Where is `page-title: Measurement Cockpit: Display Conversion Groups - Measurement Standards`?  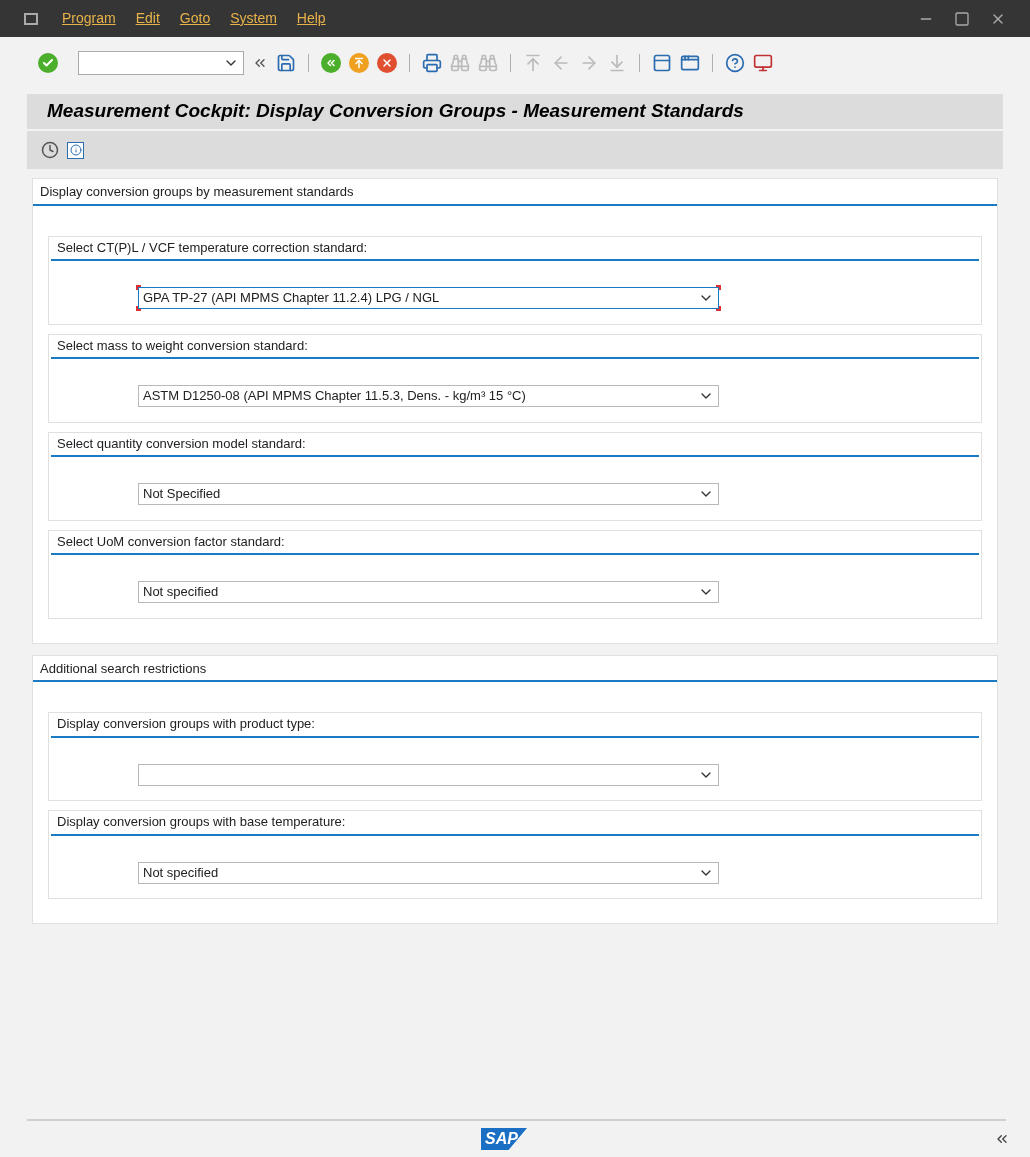
page-title: Measurement Cockpit: Display Conversion Groups - Measurement Standards is located at coordinates (395, 111).